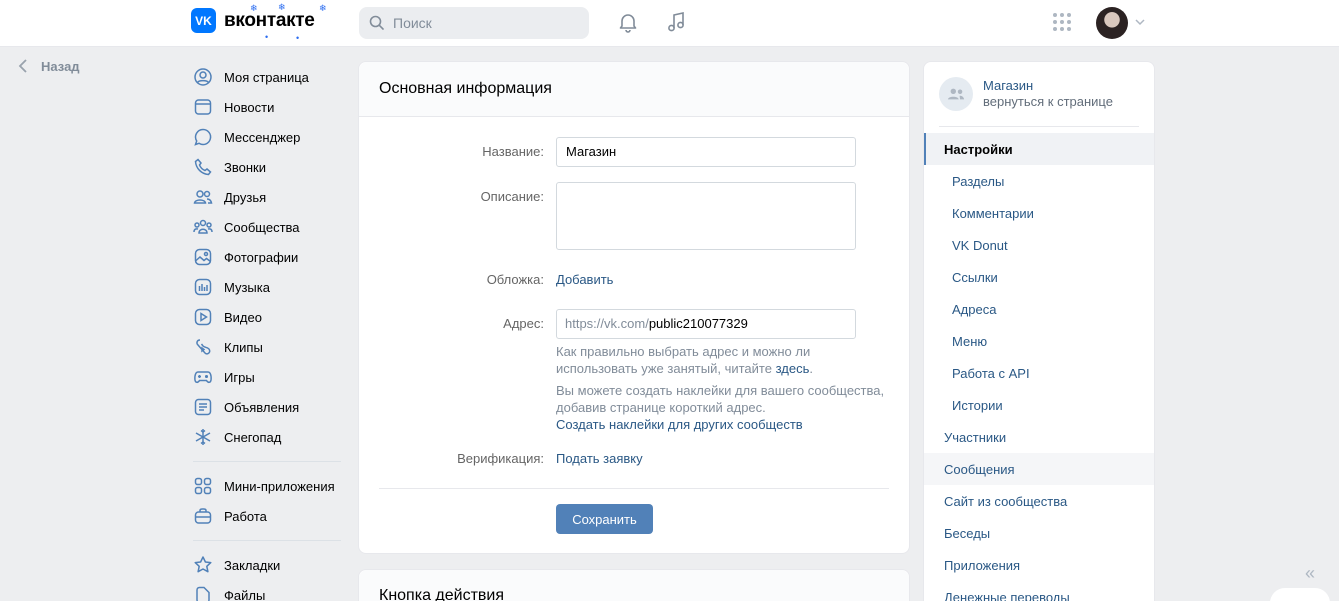 The height and width of the screenshot is (601, 1339). Describe the element at coordinates (268, 257) in the screenshot. I see `nav-item-photos: Фотографии` at that location.